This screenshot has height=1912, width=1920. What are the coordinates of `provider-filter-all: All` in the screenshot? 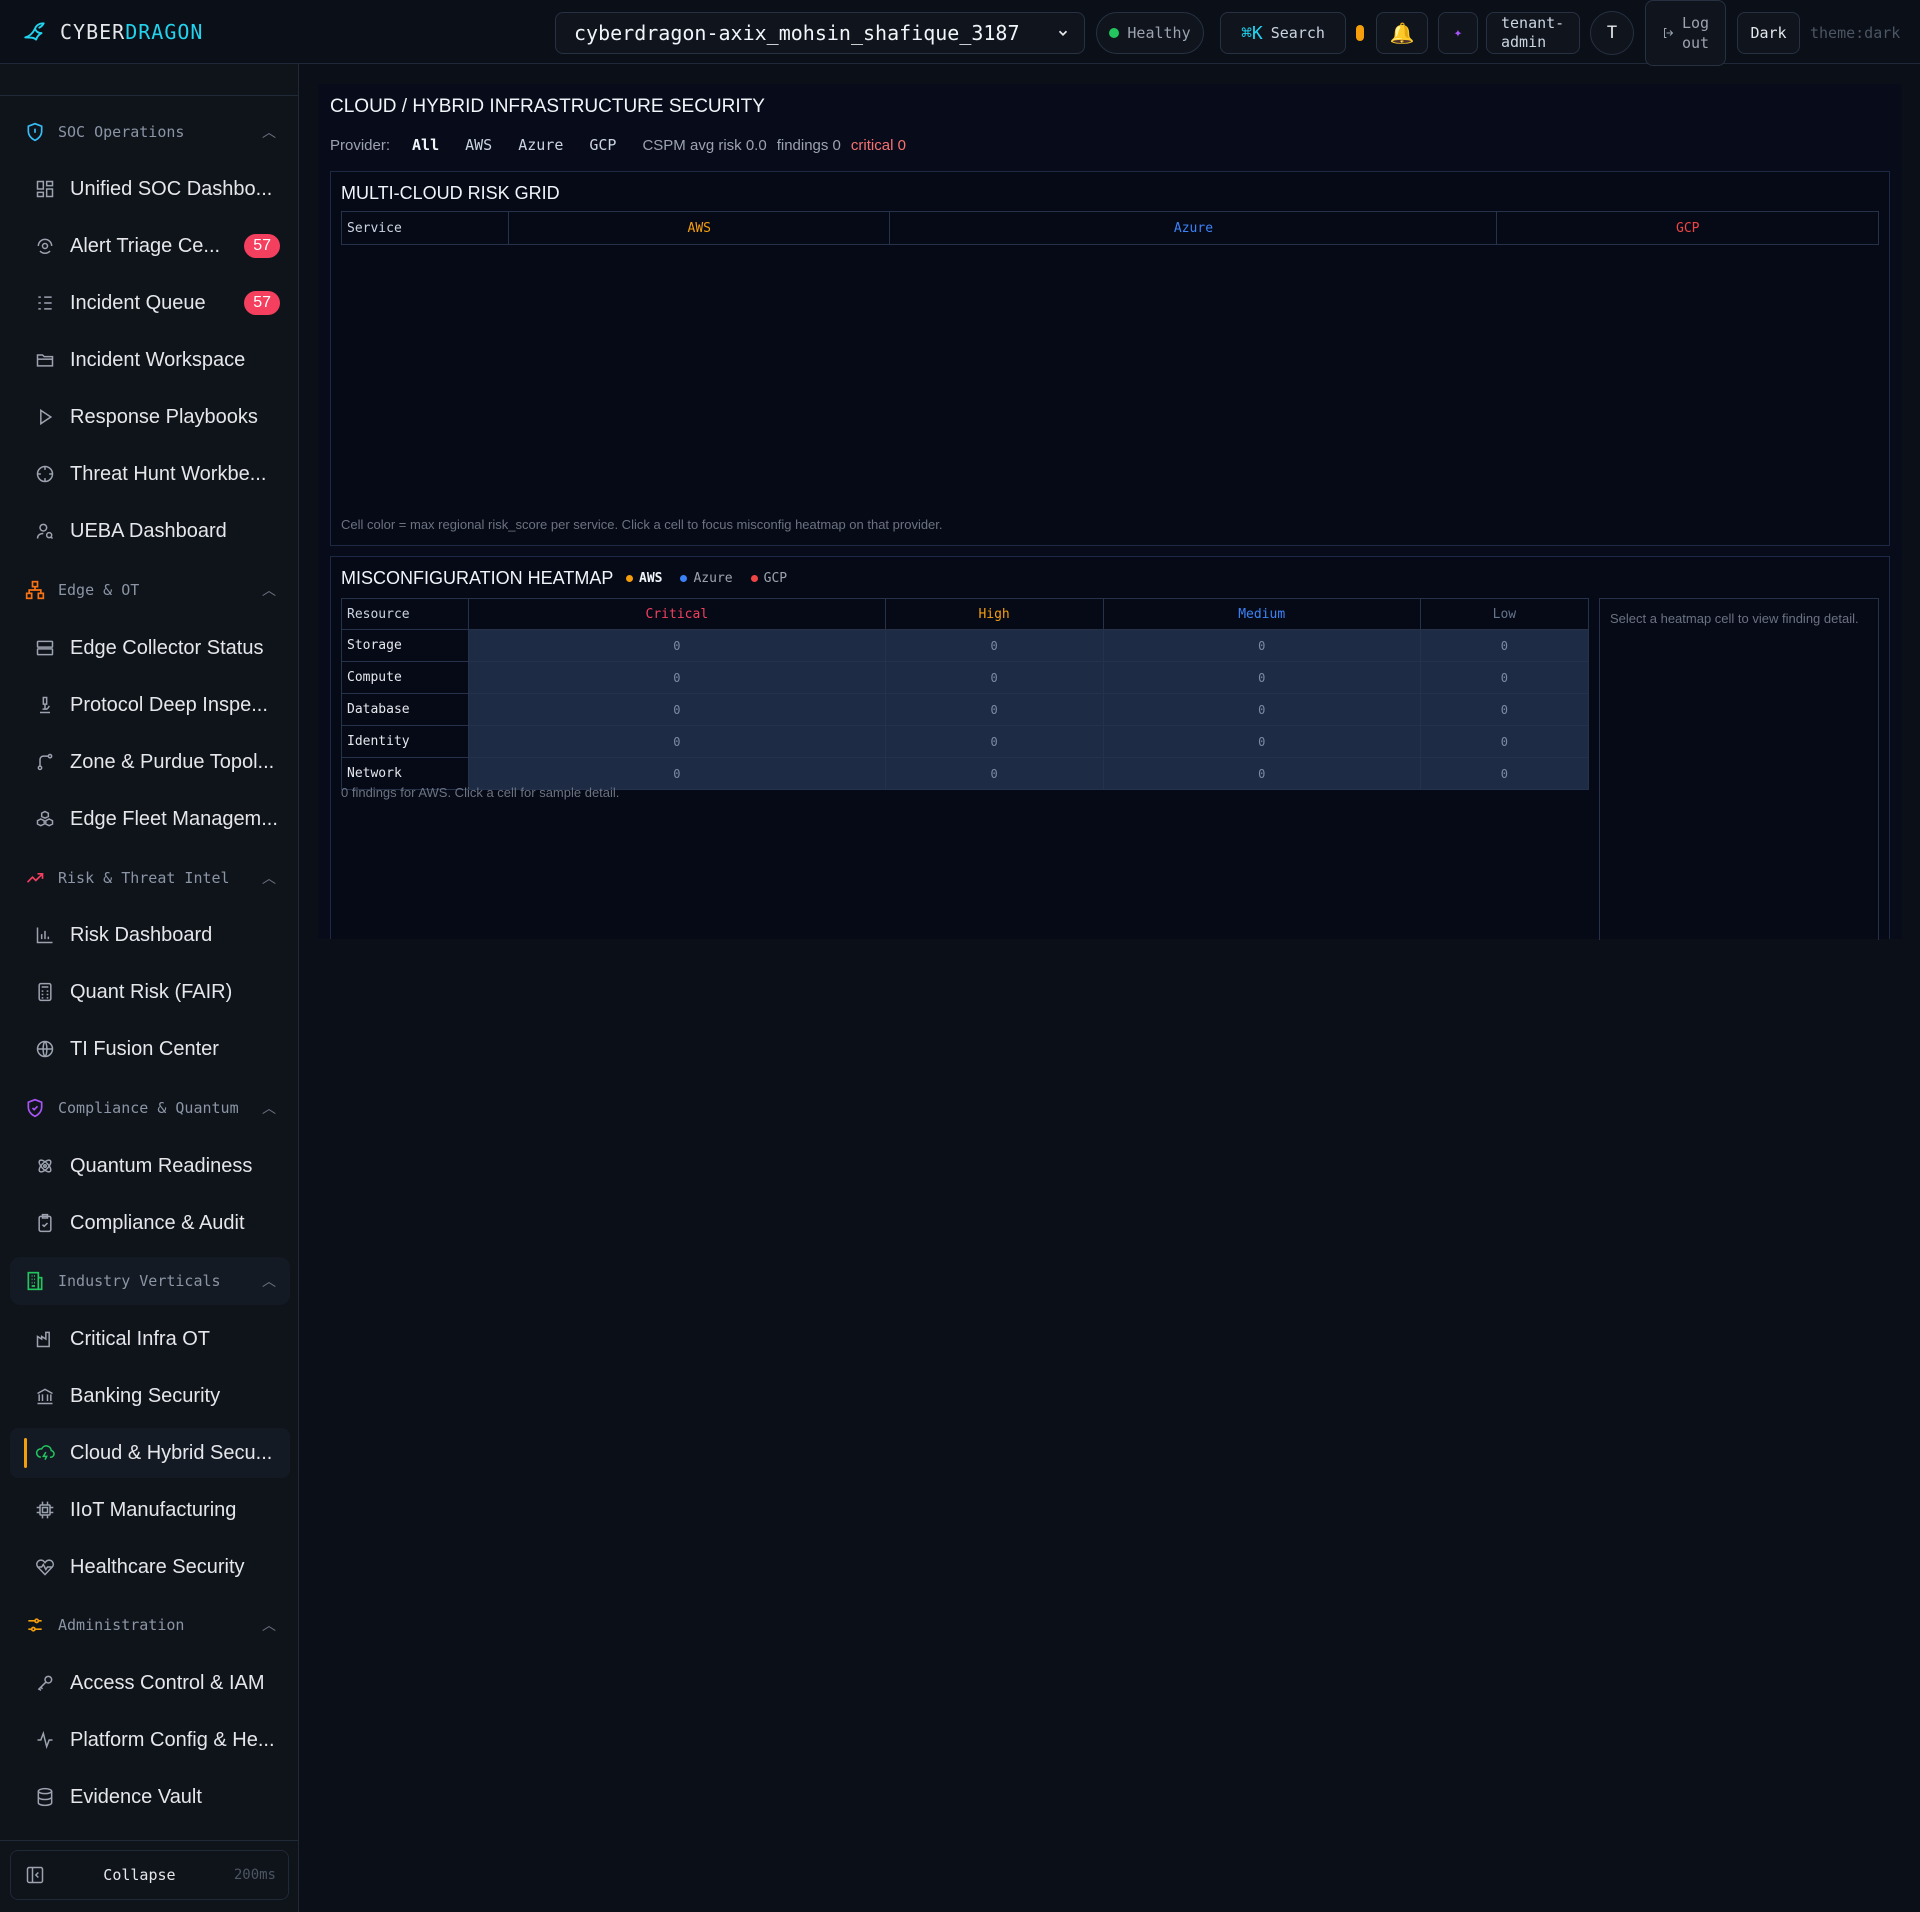 It's located at (425, 145).